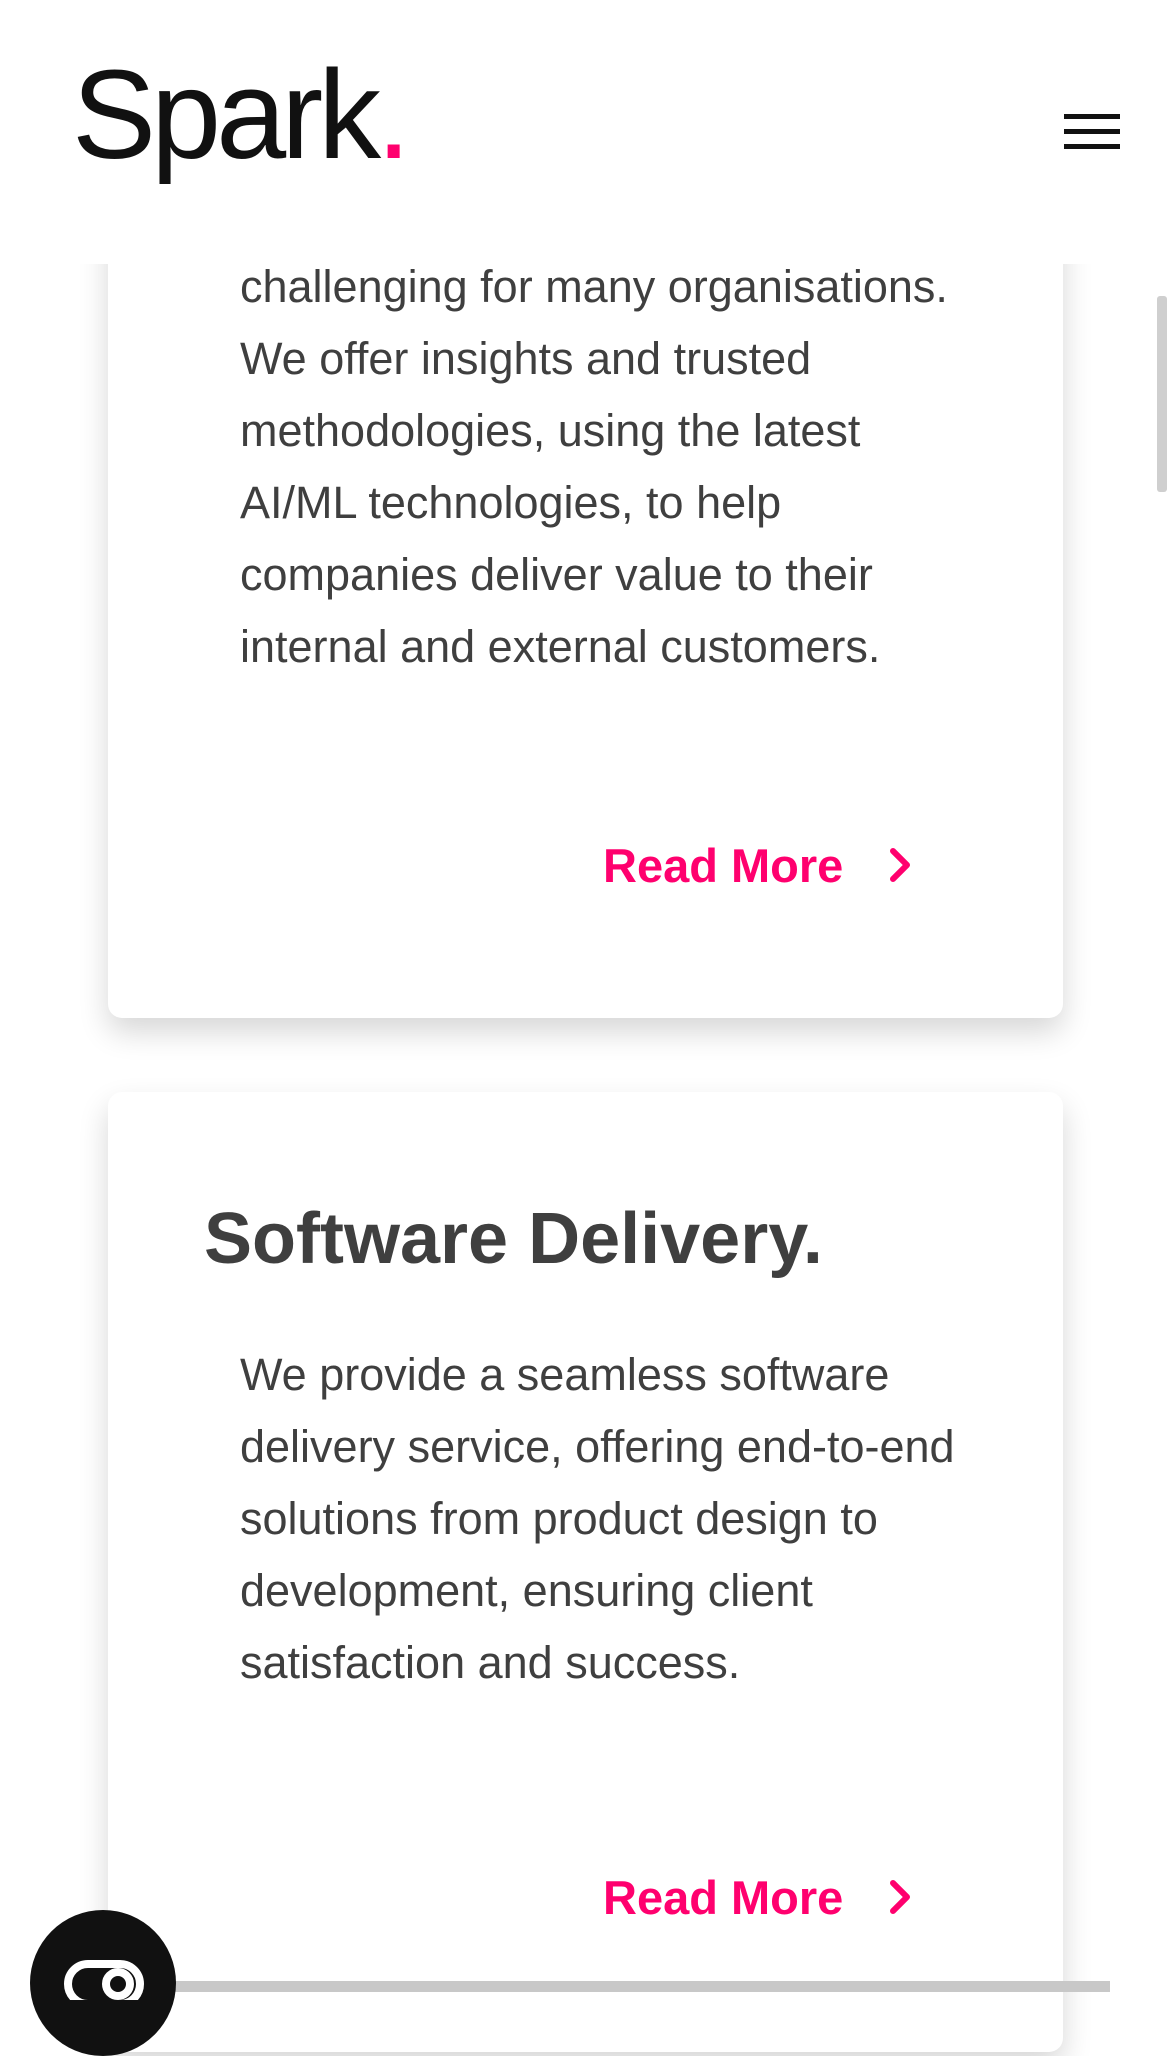  What do you see at coordinates (640, 1986) in the screenshot?
I see `bottom-horizontal-scrollbar` at bounding box center [640, 1986].